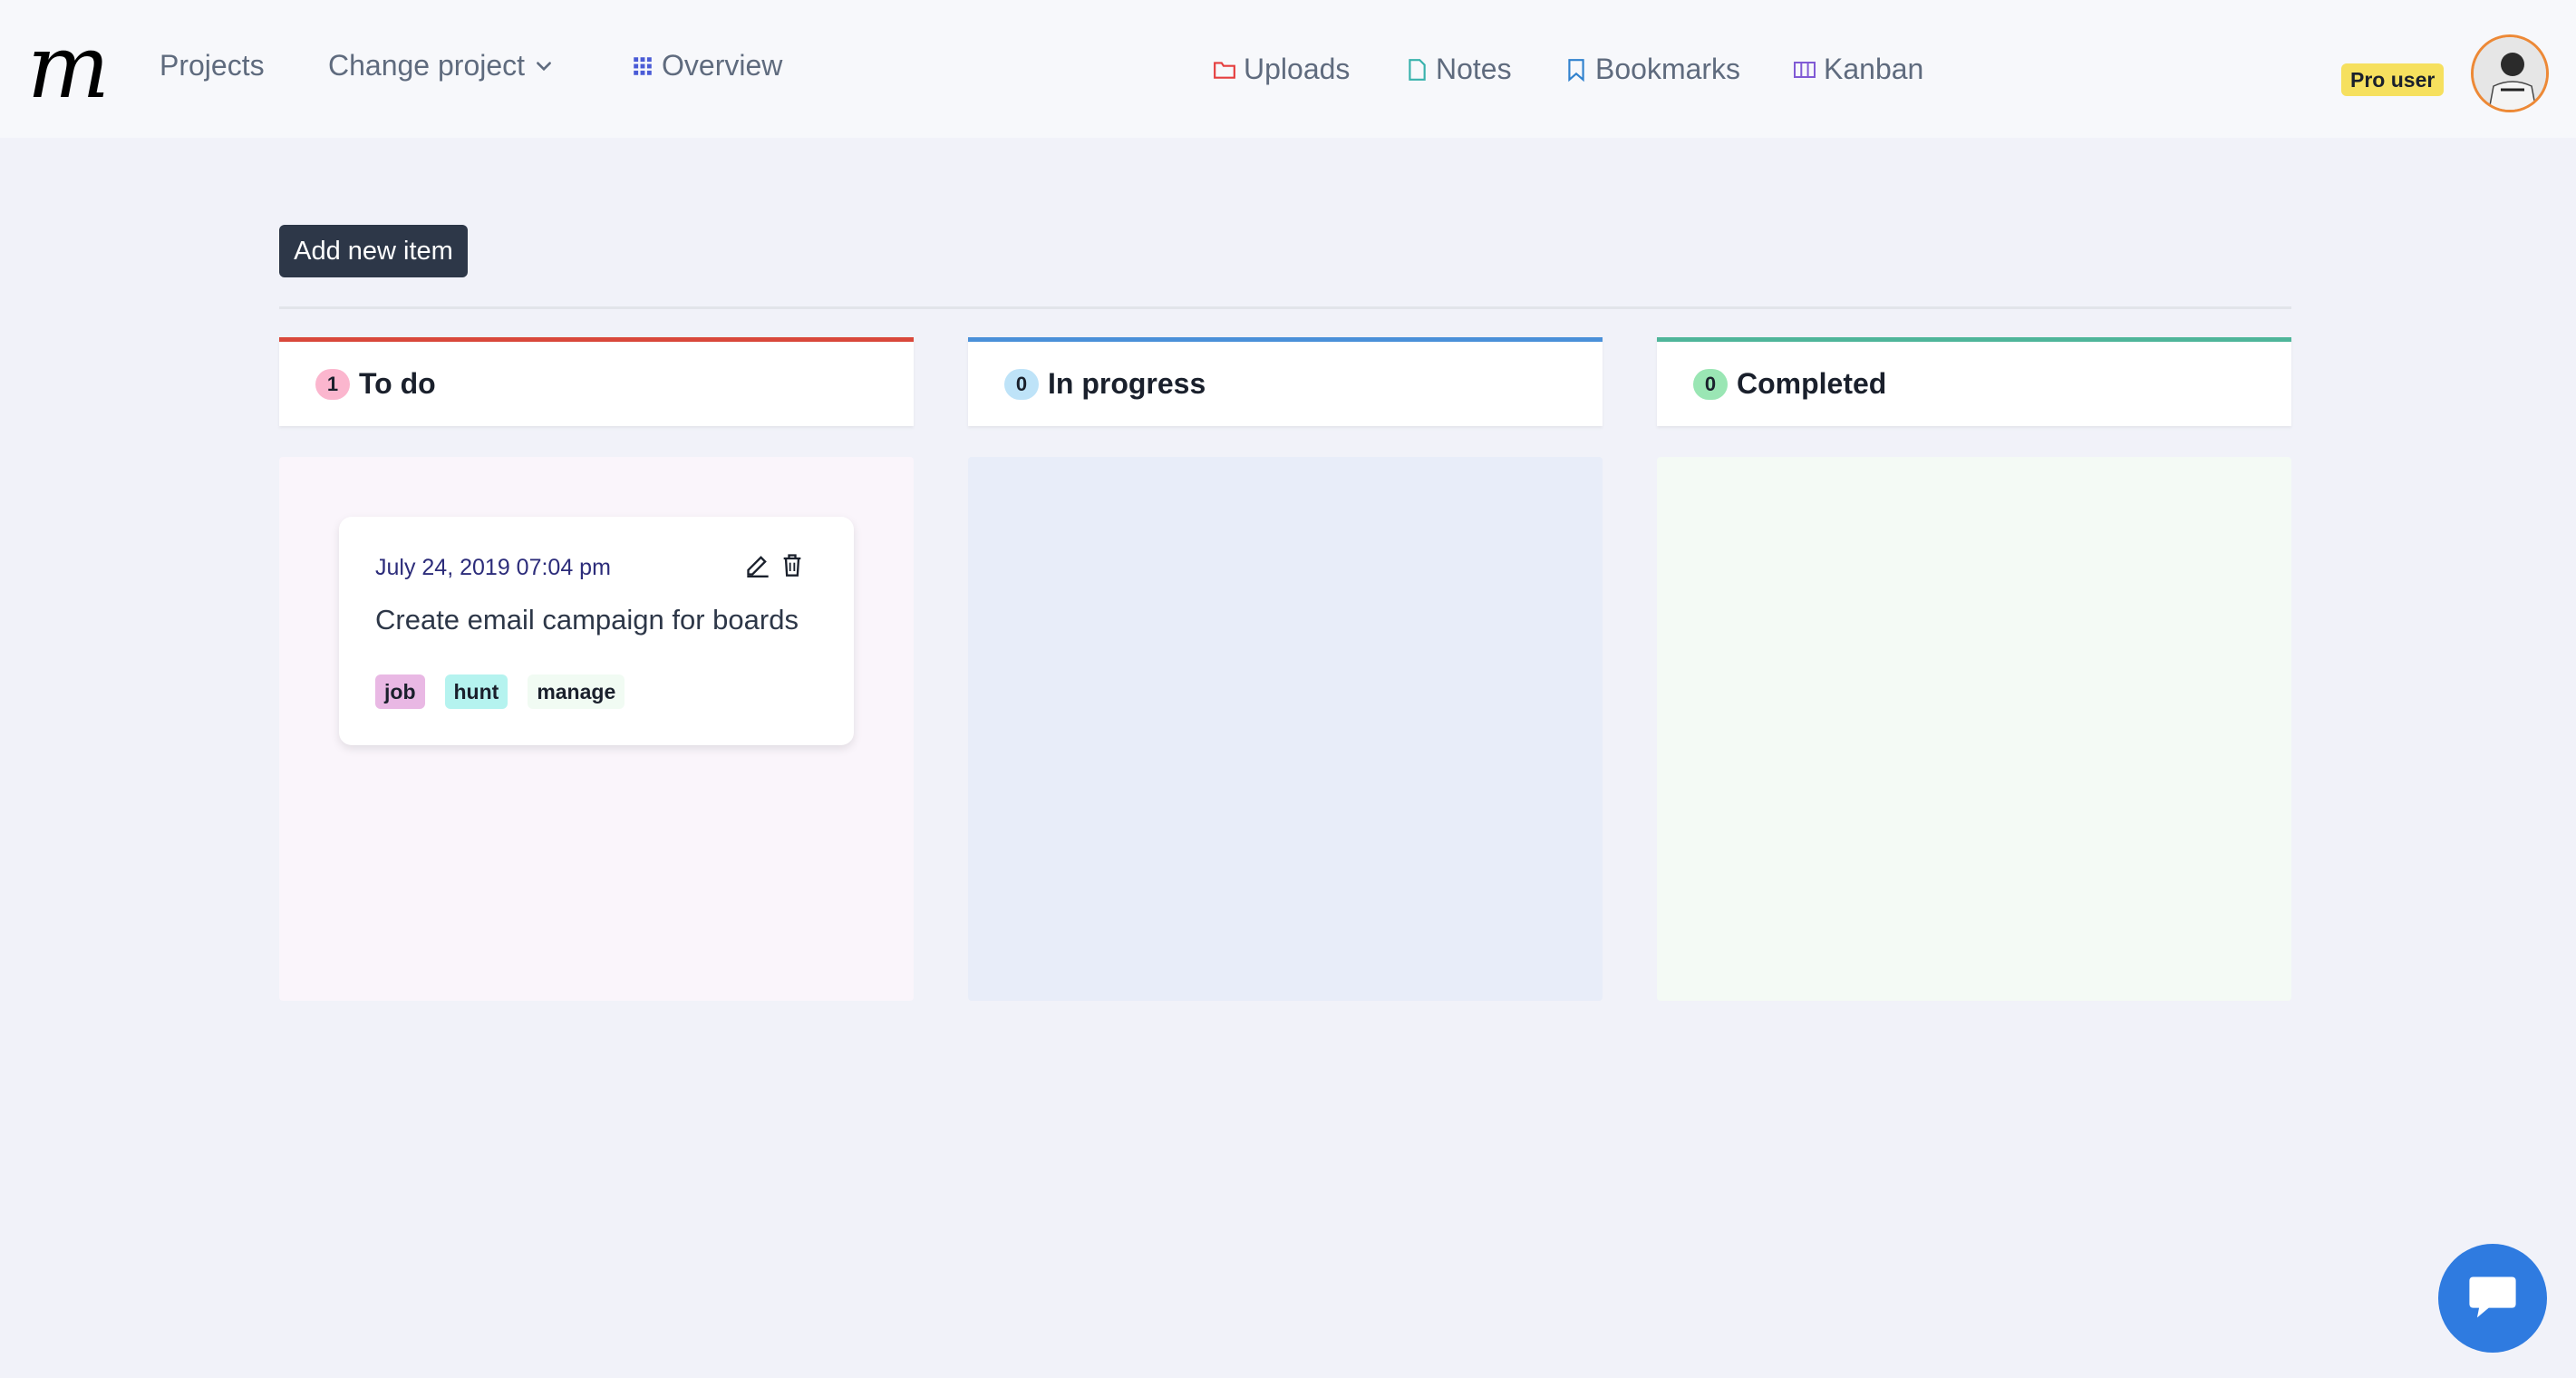 The width and height of the screenshot is (2576, 1378). Describe the element at coordinates (757, 564) in the screenshot. I see `edit-icon` at that location.